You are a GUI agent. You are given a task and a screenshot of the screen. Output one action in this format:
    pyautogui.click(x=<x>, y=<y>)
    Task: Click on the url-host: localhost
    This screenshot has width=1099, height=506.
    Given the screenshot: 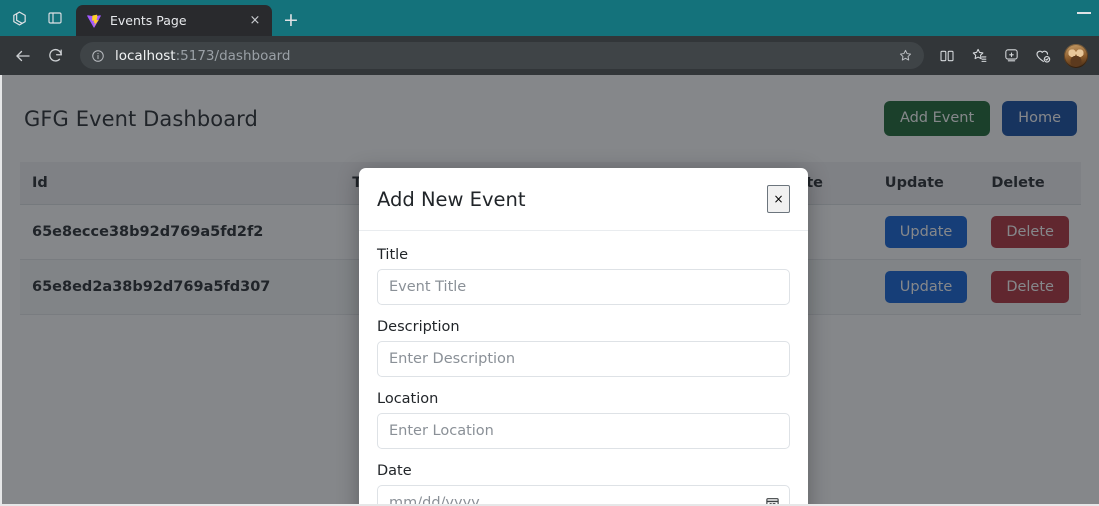 What is the action you would take?
    pyautogui.click(x=145, y=55)
    